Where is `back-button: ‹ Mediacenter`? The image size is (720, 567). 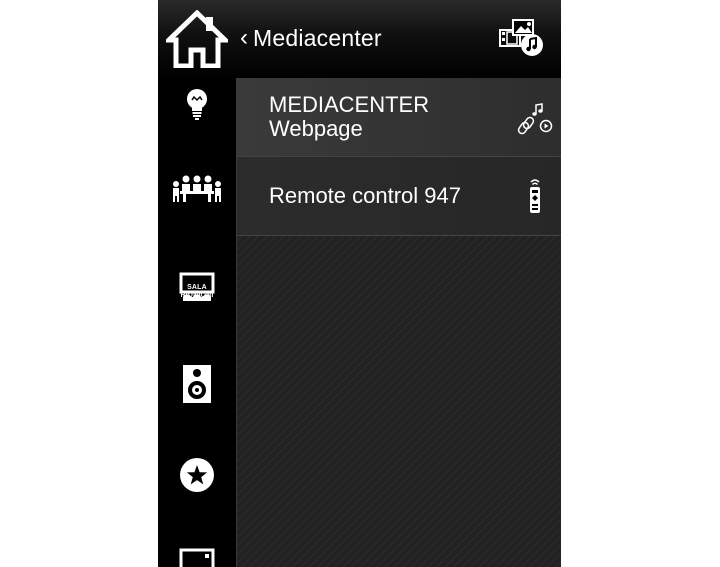 back-button: ‹ Mediacenter is located at coordinates (311, 38).